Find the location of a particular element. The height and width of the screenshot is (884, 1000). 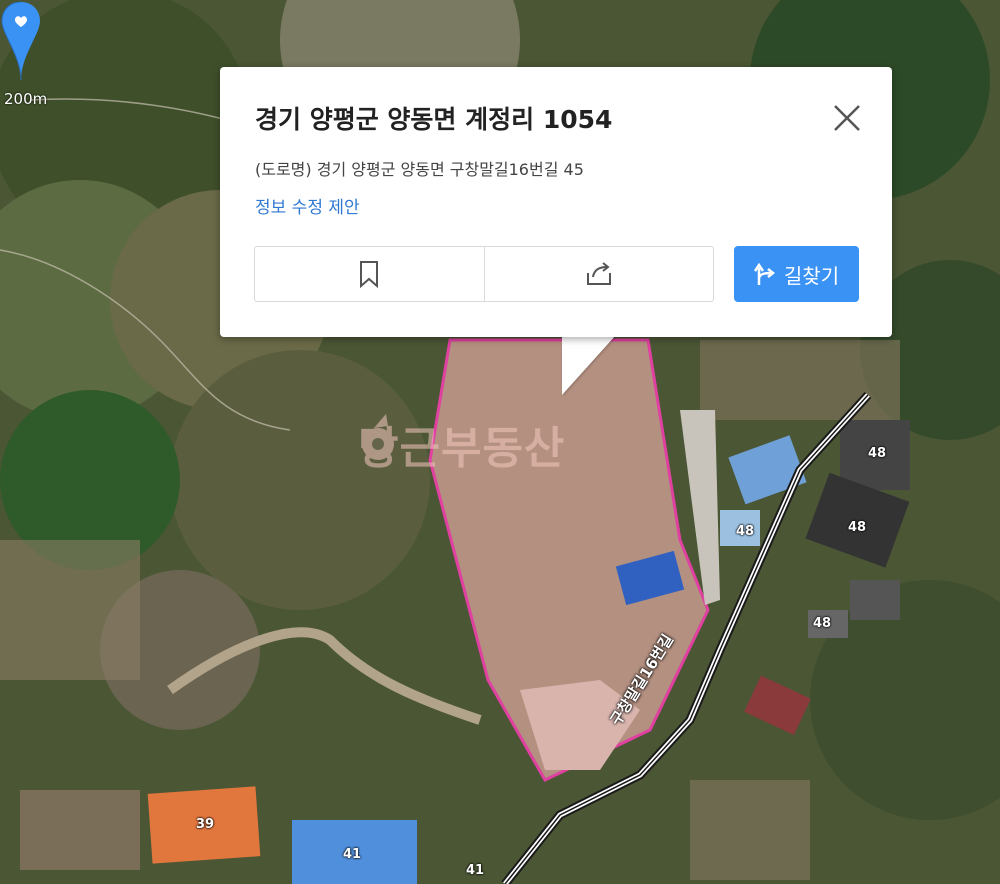

bookmark-icon is located at coordinates (369, 274).